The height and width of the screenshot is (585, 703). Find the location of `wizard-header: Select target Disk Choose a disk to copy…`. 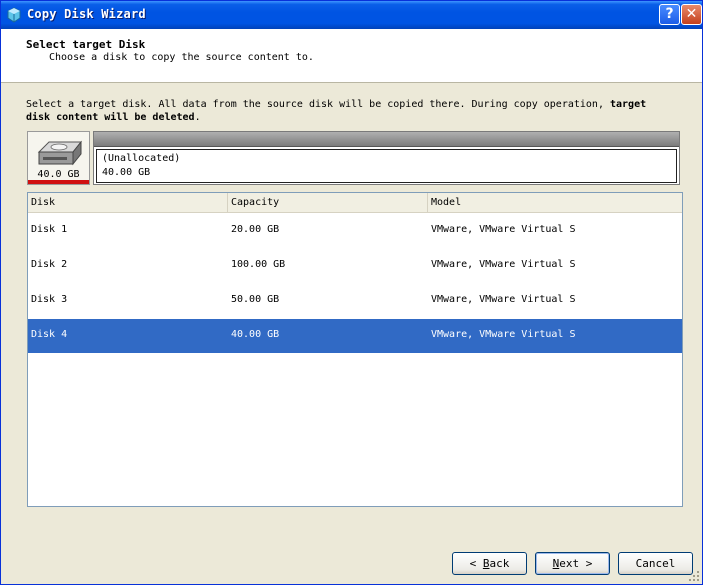

wizard-header: Select target Disk Choose a disk to copy… is located at coordinates (351, 56).